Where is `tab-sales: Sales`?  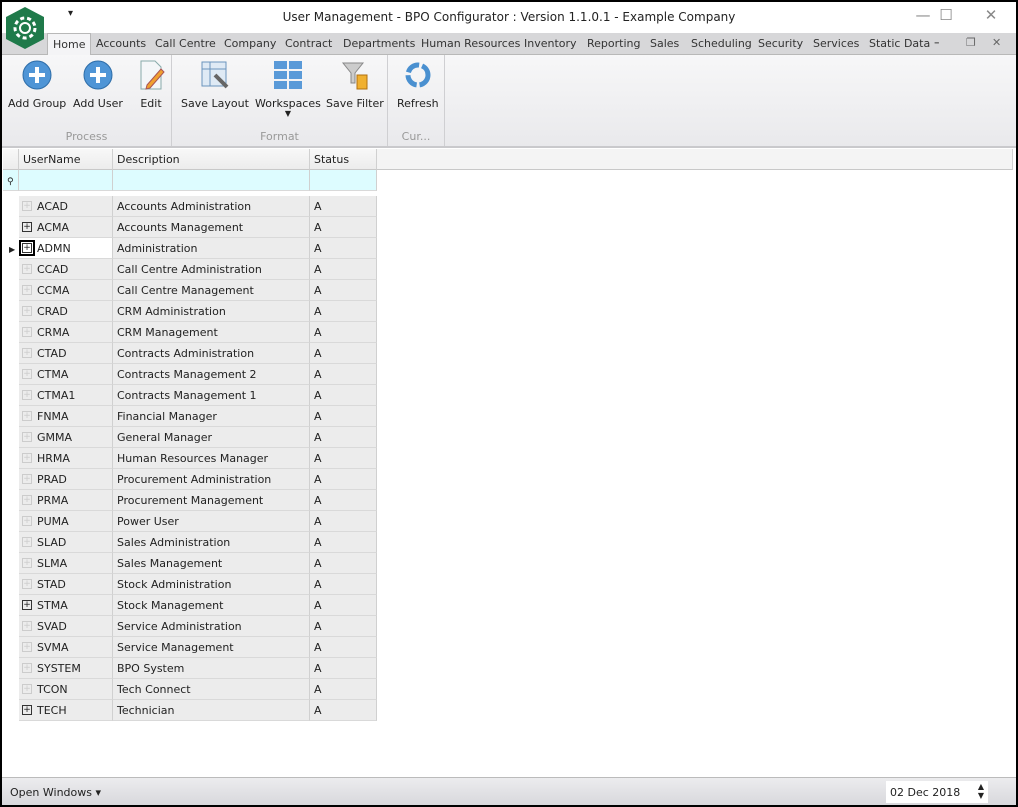 tab-sales: Sales is located at coordinates (664, 43).